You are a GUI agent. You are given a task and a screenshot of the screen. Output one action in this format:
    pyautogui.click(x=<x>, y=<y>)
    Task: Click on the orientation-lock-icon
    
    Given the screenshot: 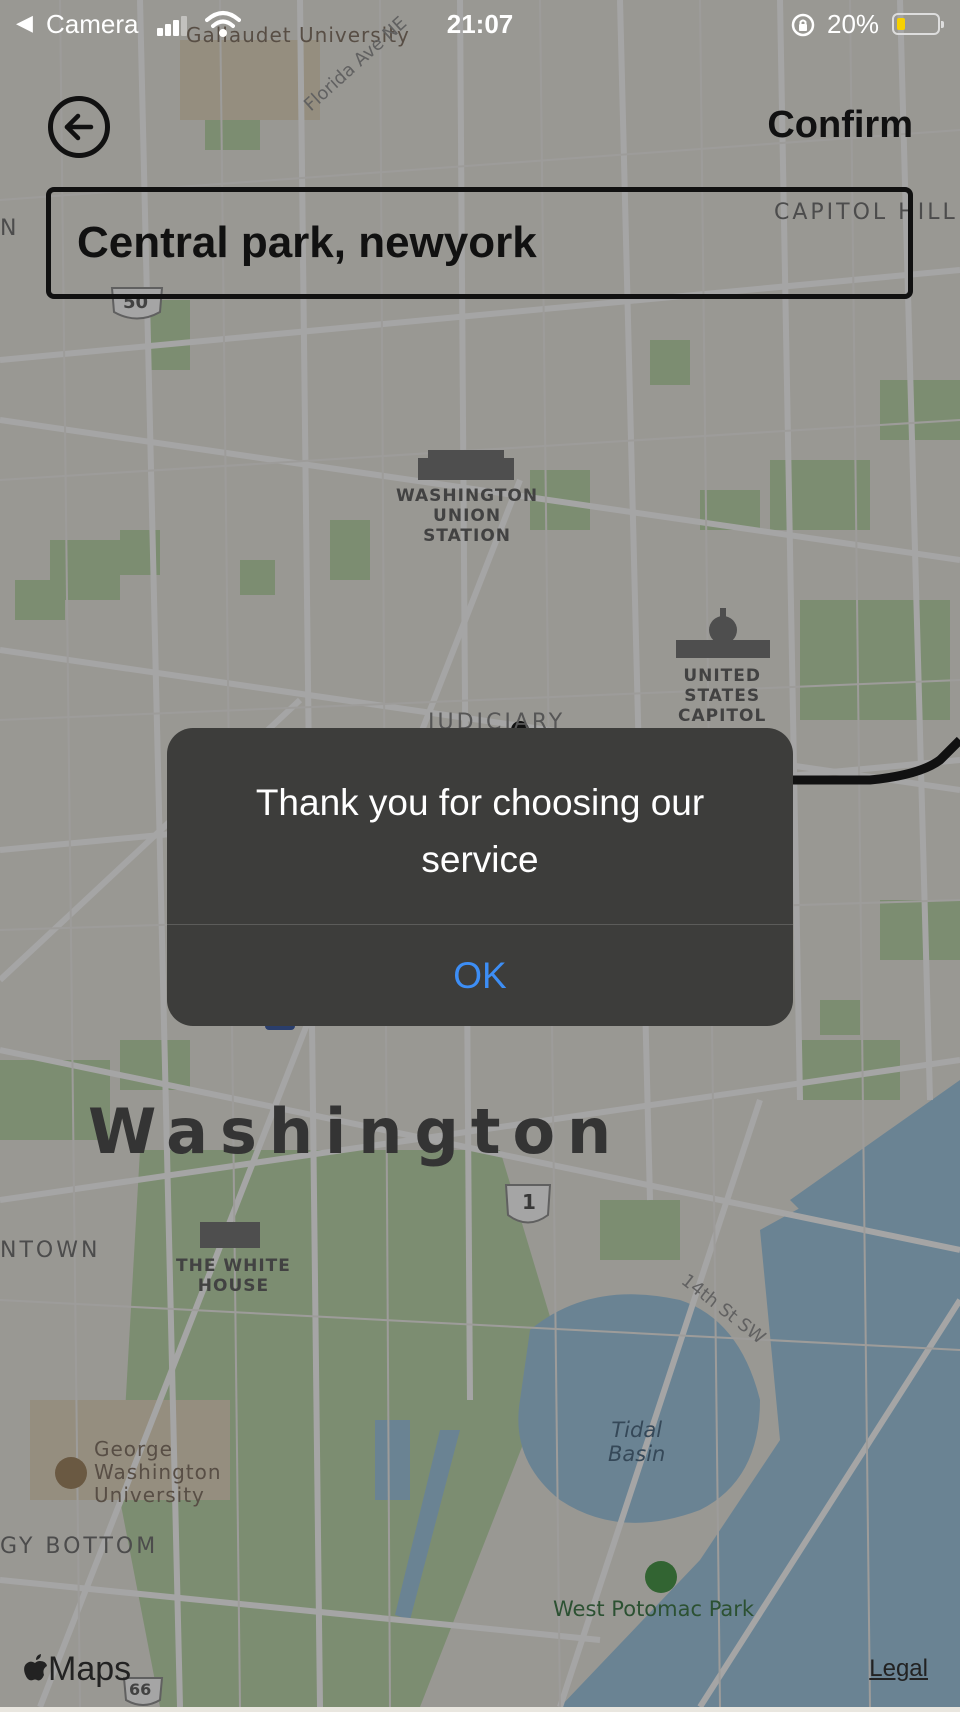 What is the action you would take?
    pyautogui.click(x=803, y=25)
    